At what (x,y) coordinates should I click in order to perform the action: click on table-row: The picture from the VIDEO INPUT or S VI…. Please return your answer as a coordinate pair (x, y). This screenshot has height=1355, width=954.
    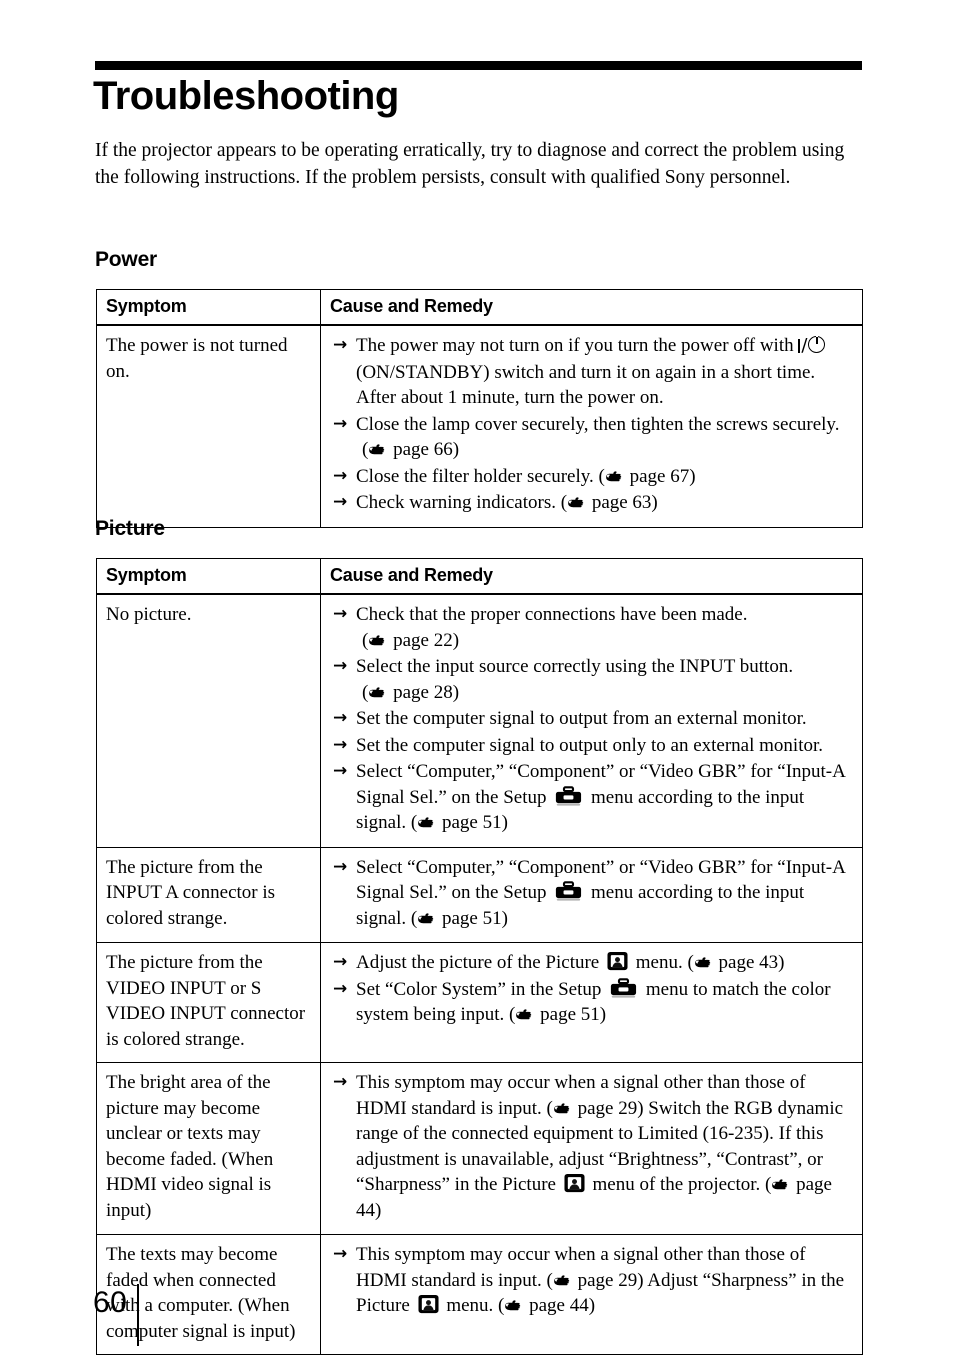
    Looking at the image, I should click on (479, 1002).